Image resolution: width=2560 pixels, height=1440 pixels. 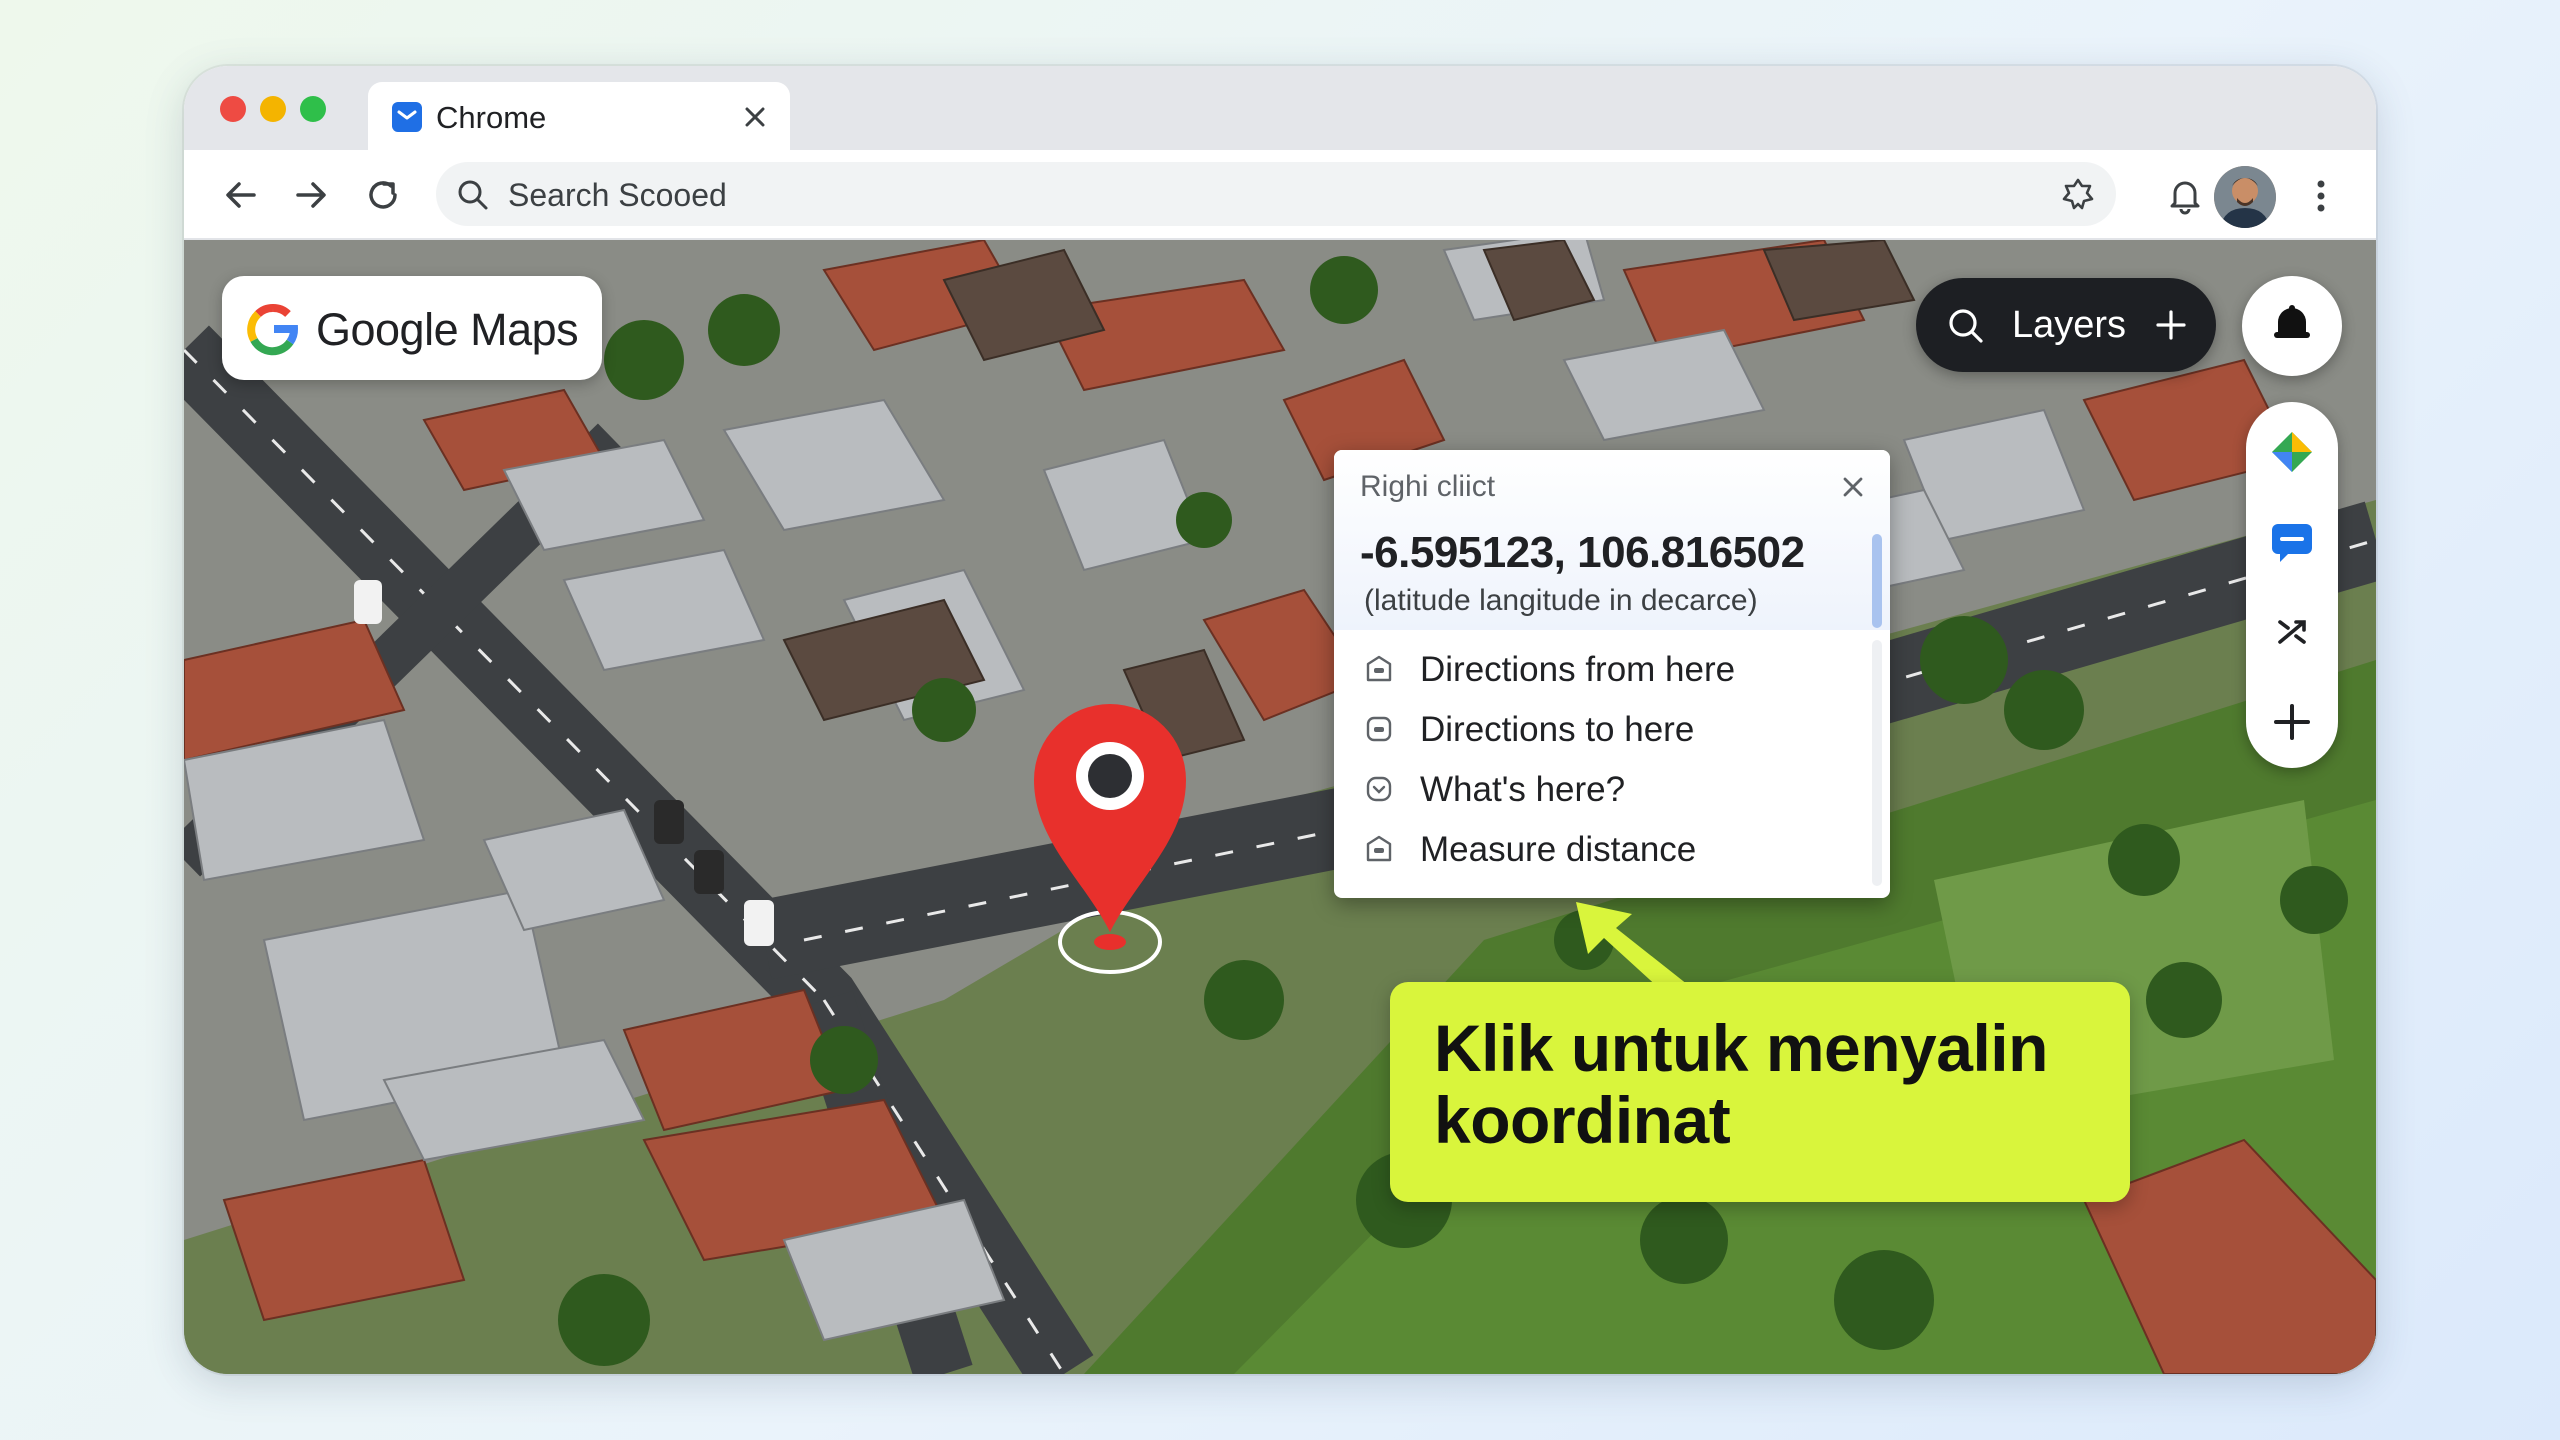 What do you see at coordinates (1276, 194) in the screenshot?
I see `address-bar: Search Scooed` at bounding box center [1276, 194].